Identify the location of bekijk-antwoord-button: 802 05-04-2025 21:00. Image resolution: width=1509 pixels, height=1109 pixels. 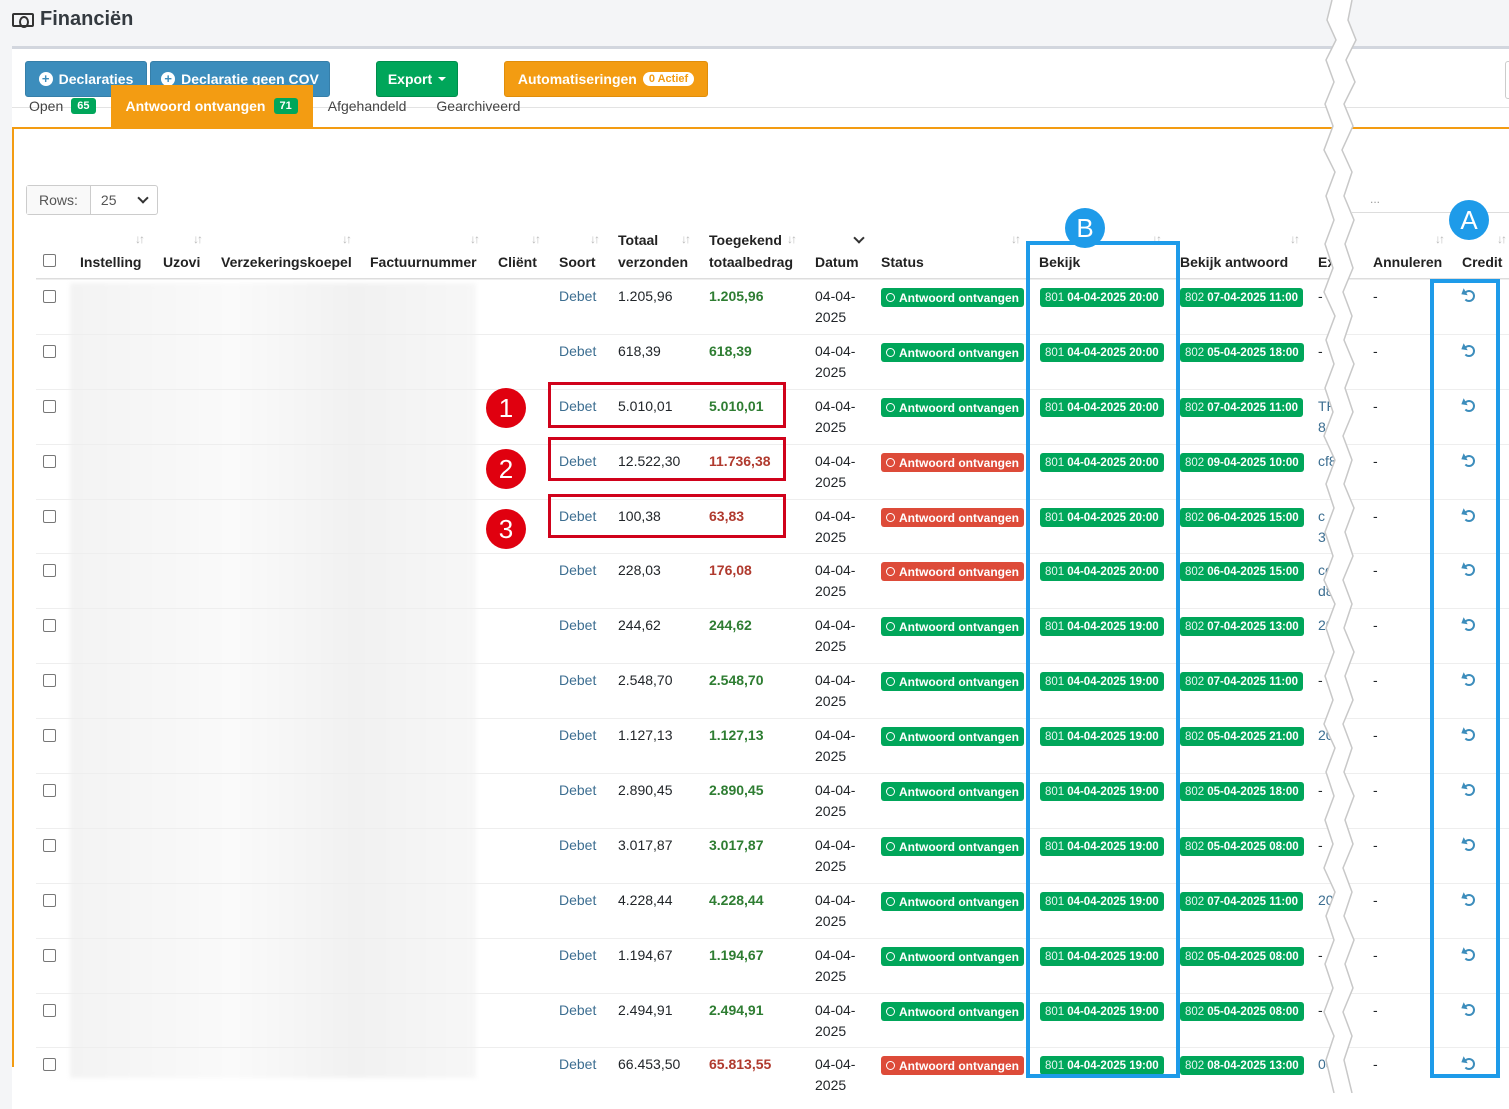
(1242, 736).